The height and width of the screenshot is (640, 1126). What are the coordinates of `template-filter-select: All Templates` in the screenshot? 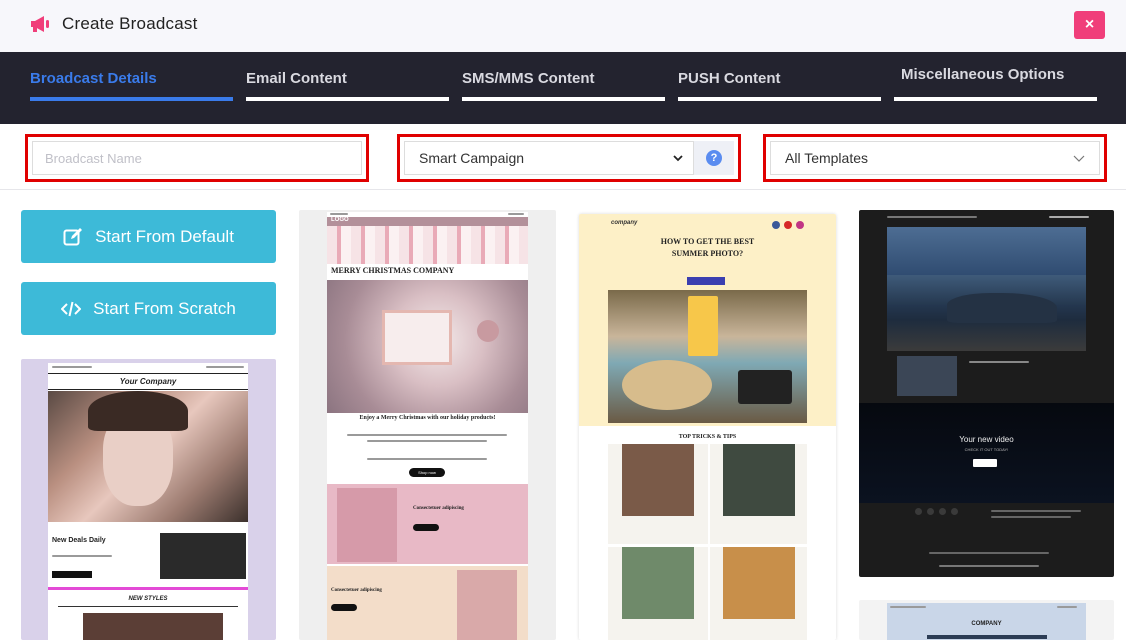 It's located at (935, 158).